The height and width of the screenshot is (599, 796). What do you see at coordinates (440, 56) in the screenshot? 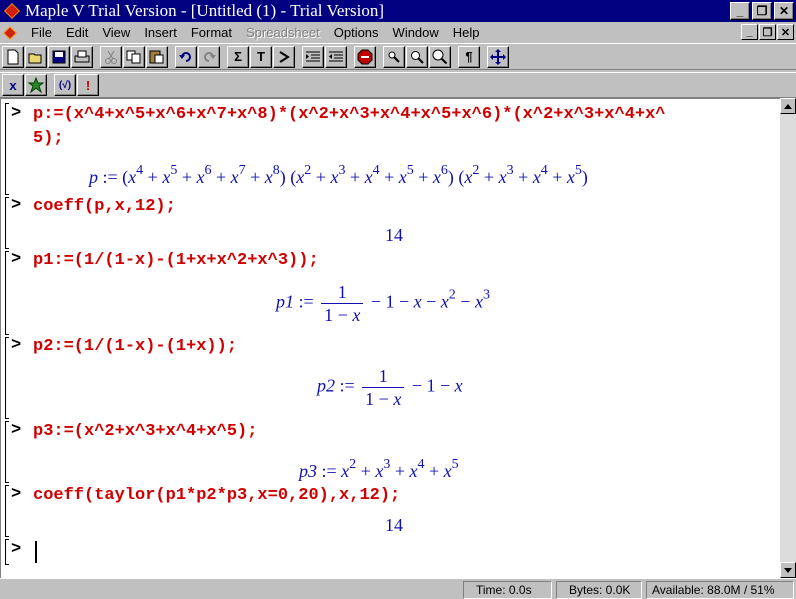
I see `zoom-large-icon` at bounding box center [440, 56].